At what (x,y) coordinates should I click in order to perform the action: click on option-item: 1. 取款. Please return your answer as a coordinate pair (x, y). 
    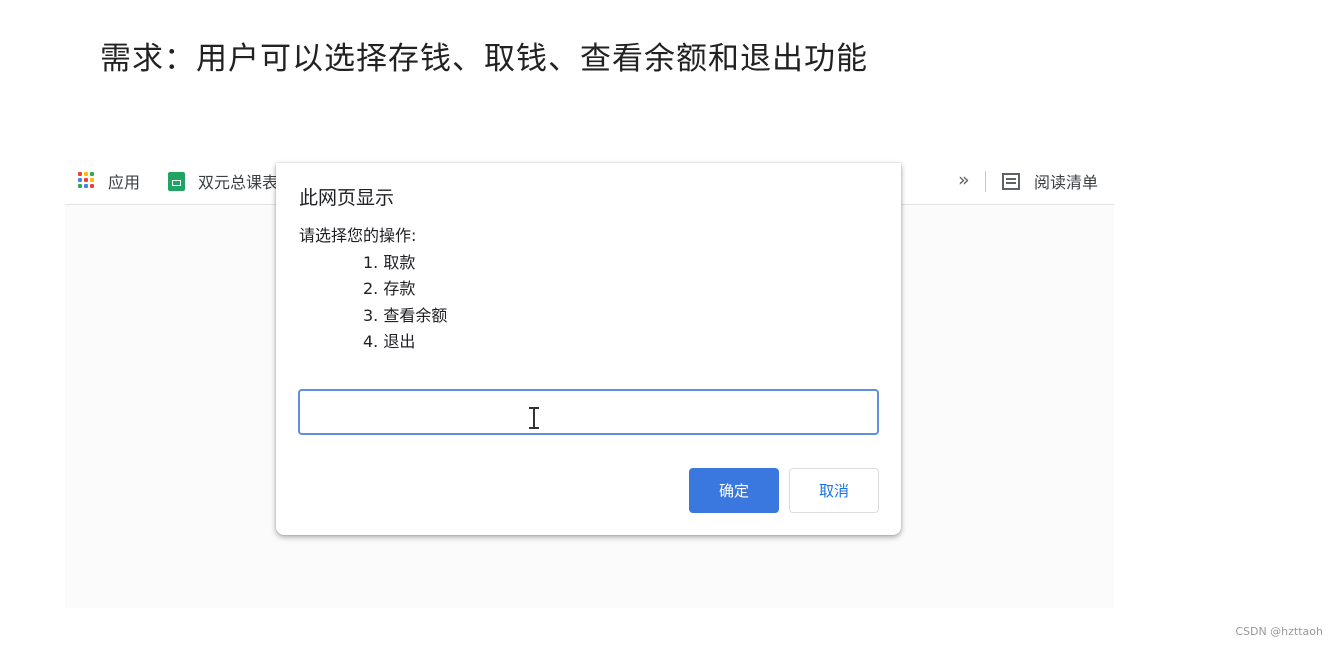
    Looking at the image, I should click on (389, 262).